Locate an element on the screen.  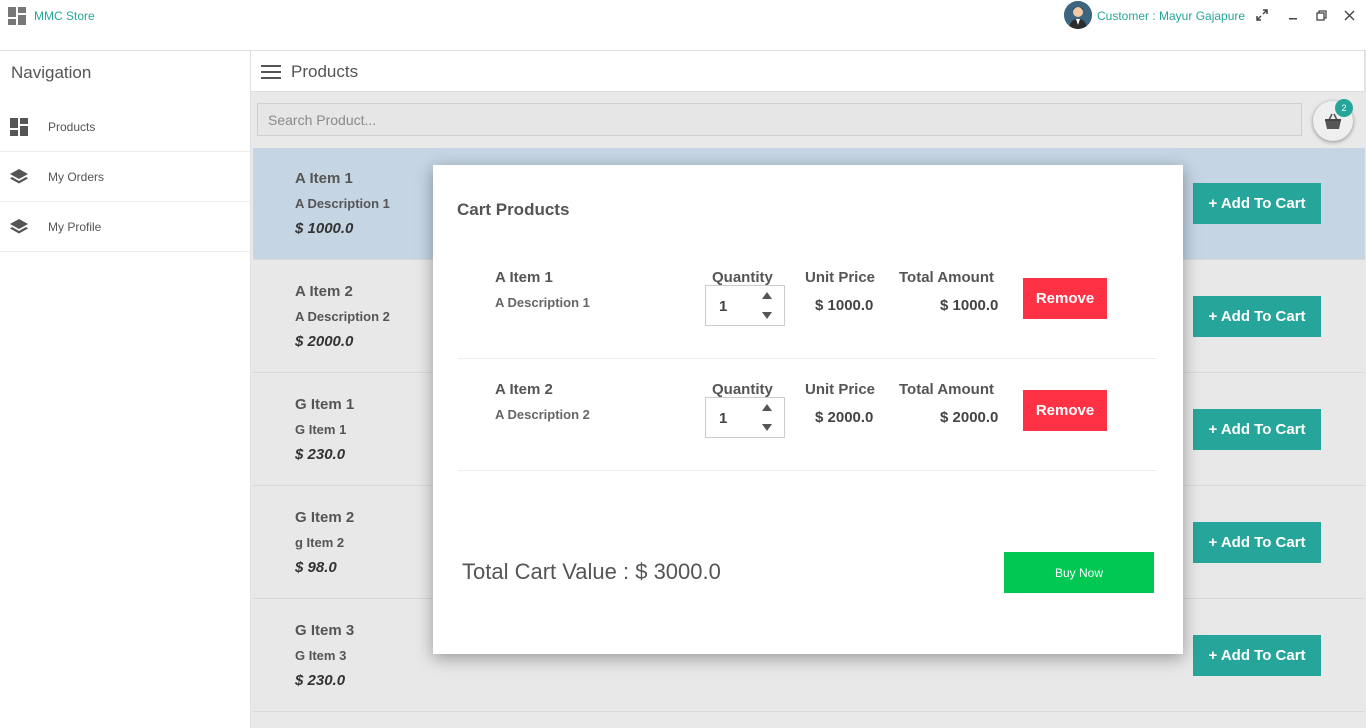
user-avatar-icon is located at coordinates (1078, 15).